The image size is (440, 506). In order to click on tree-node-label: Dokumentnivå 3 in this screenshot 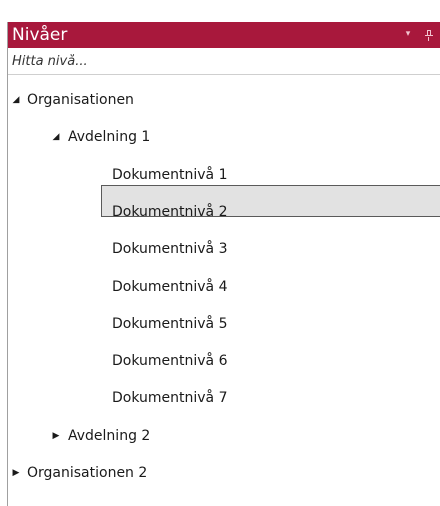, I will do `click(170, 249)`.